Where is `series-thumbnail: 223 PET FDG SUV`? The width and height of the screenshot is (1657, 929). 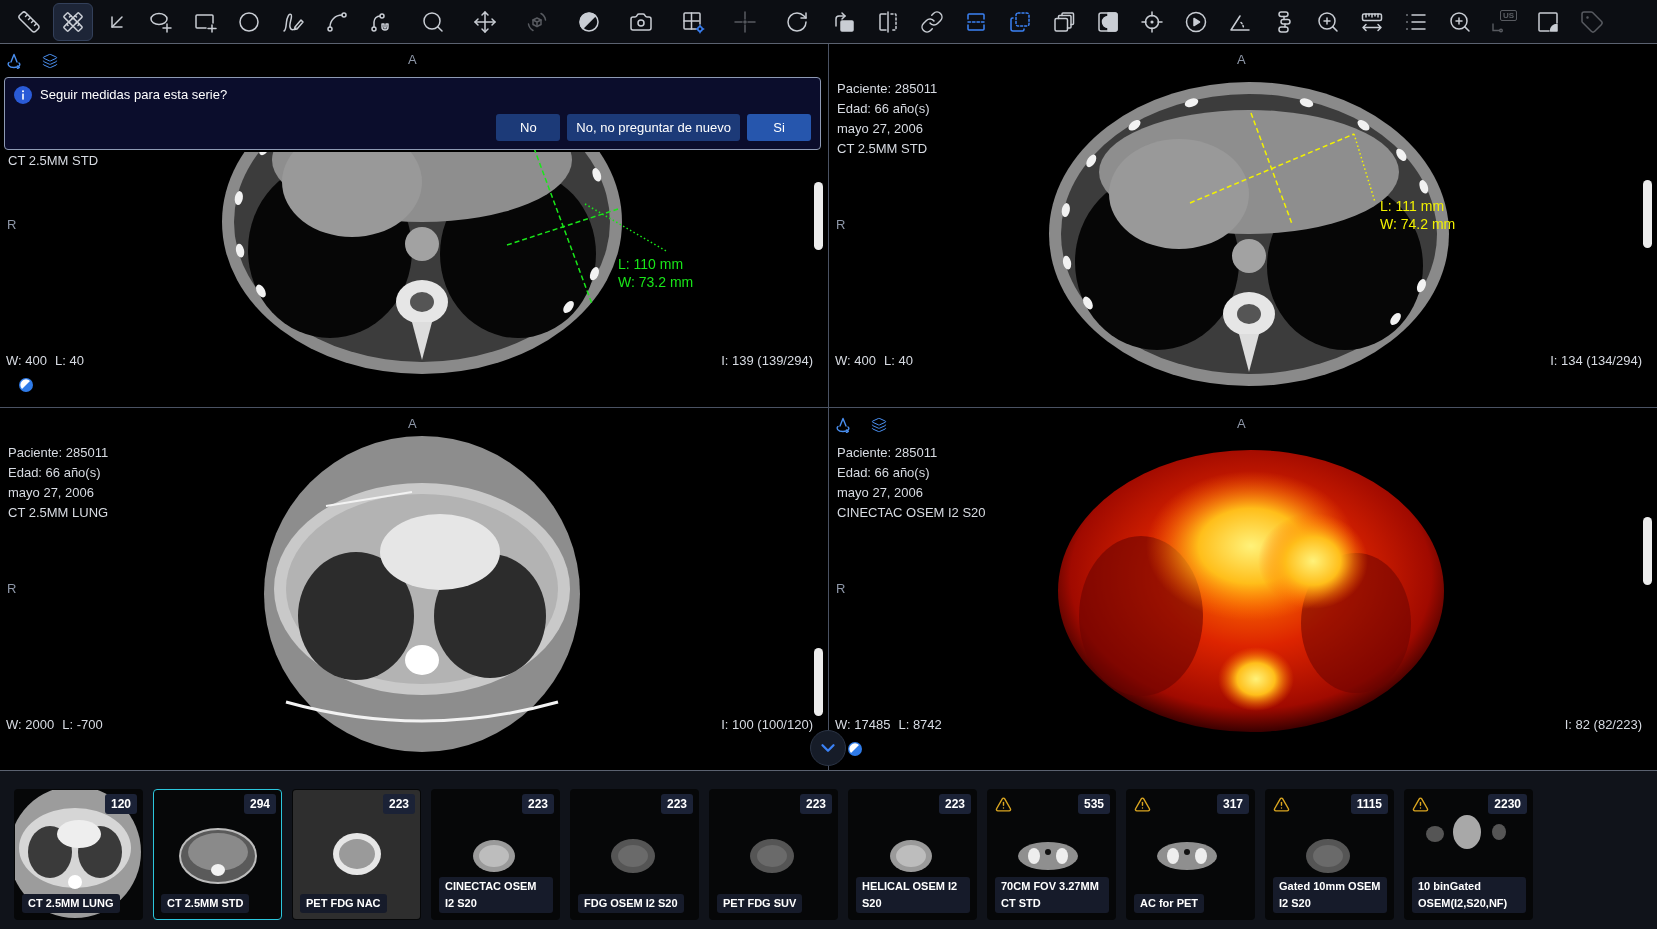 series-thumbnail: 223 PET FDG SUV is located at coordinates (773, 854).